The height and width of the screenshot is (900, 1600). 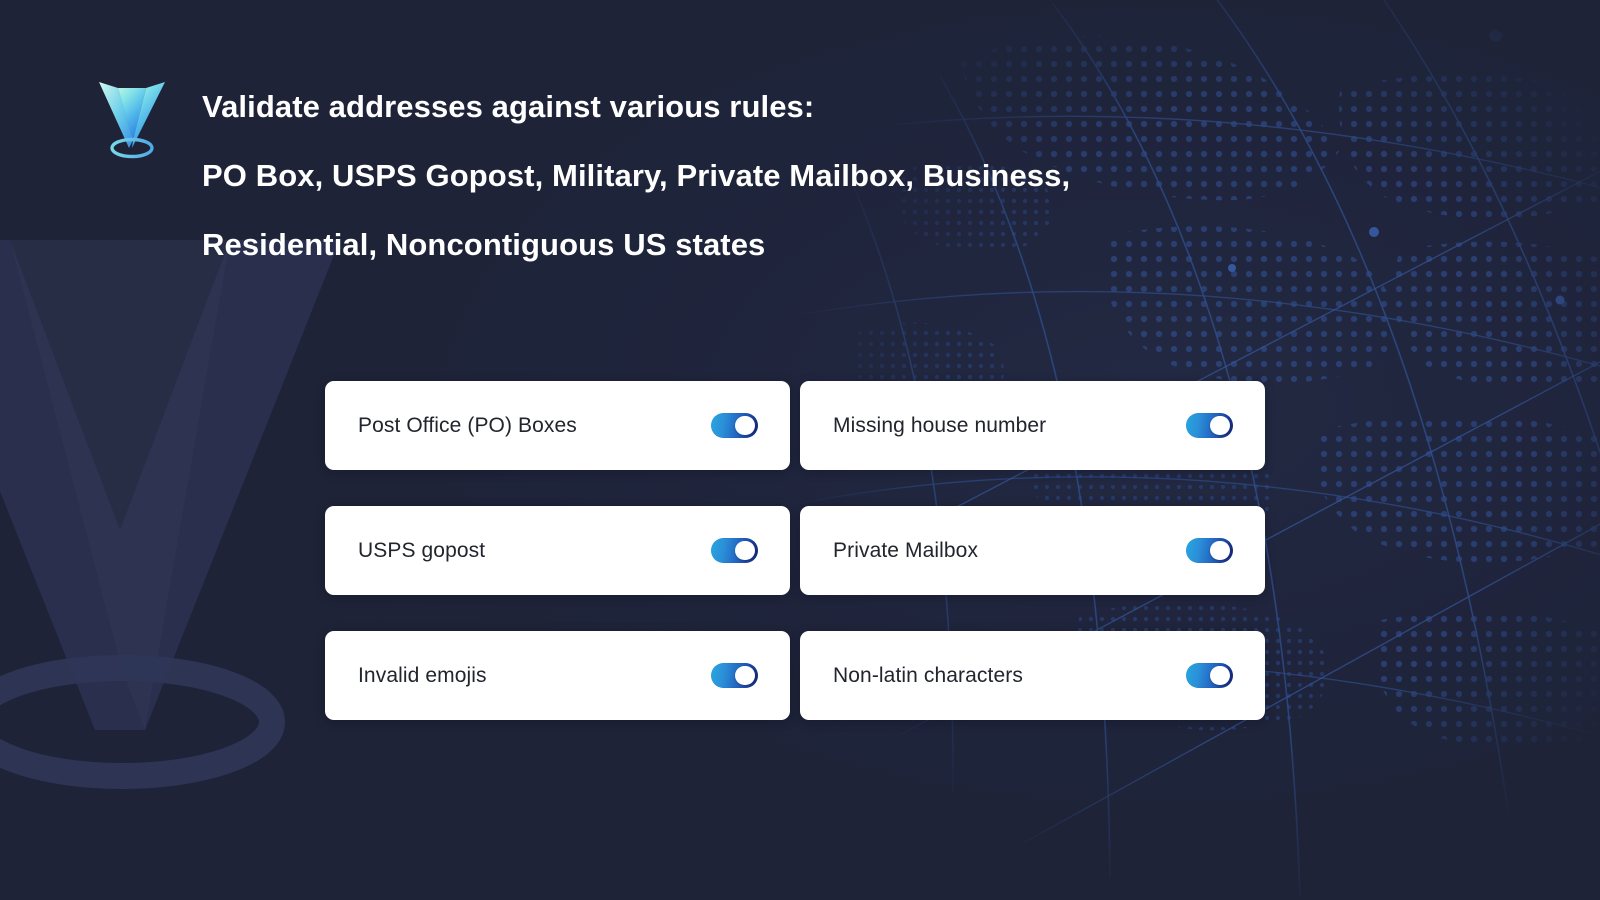 I want to click on rule-label: Invalid emojis, so click(x=422, y=675).